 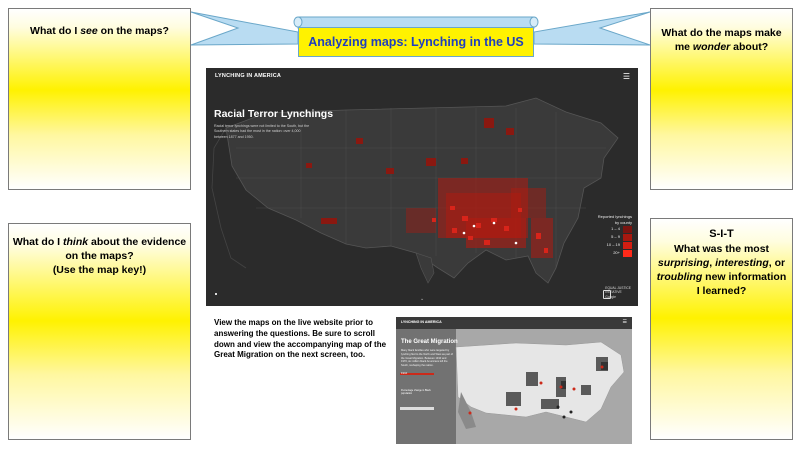 What do you see at coordinates (55, 31) in the screenshot?
I see `question-see-pre: What do I` at bounding box center [55, 31].